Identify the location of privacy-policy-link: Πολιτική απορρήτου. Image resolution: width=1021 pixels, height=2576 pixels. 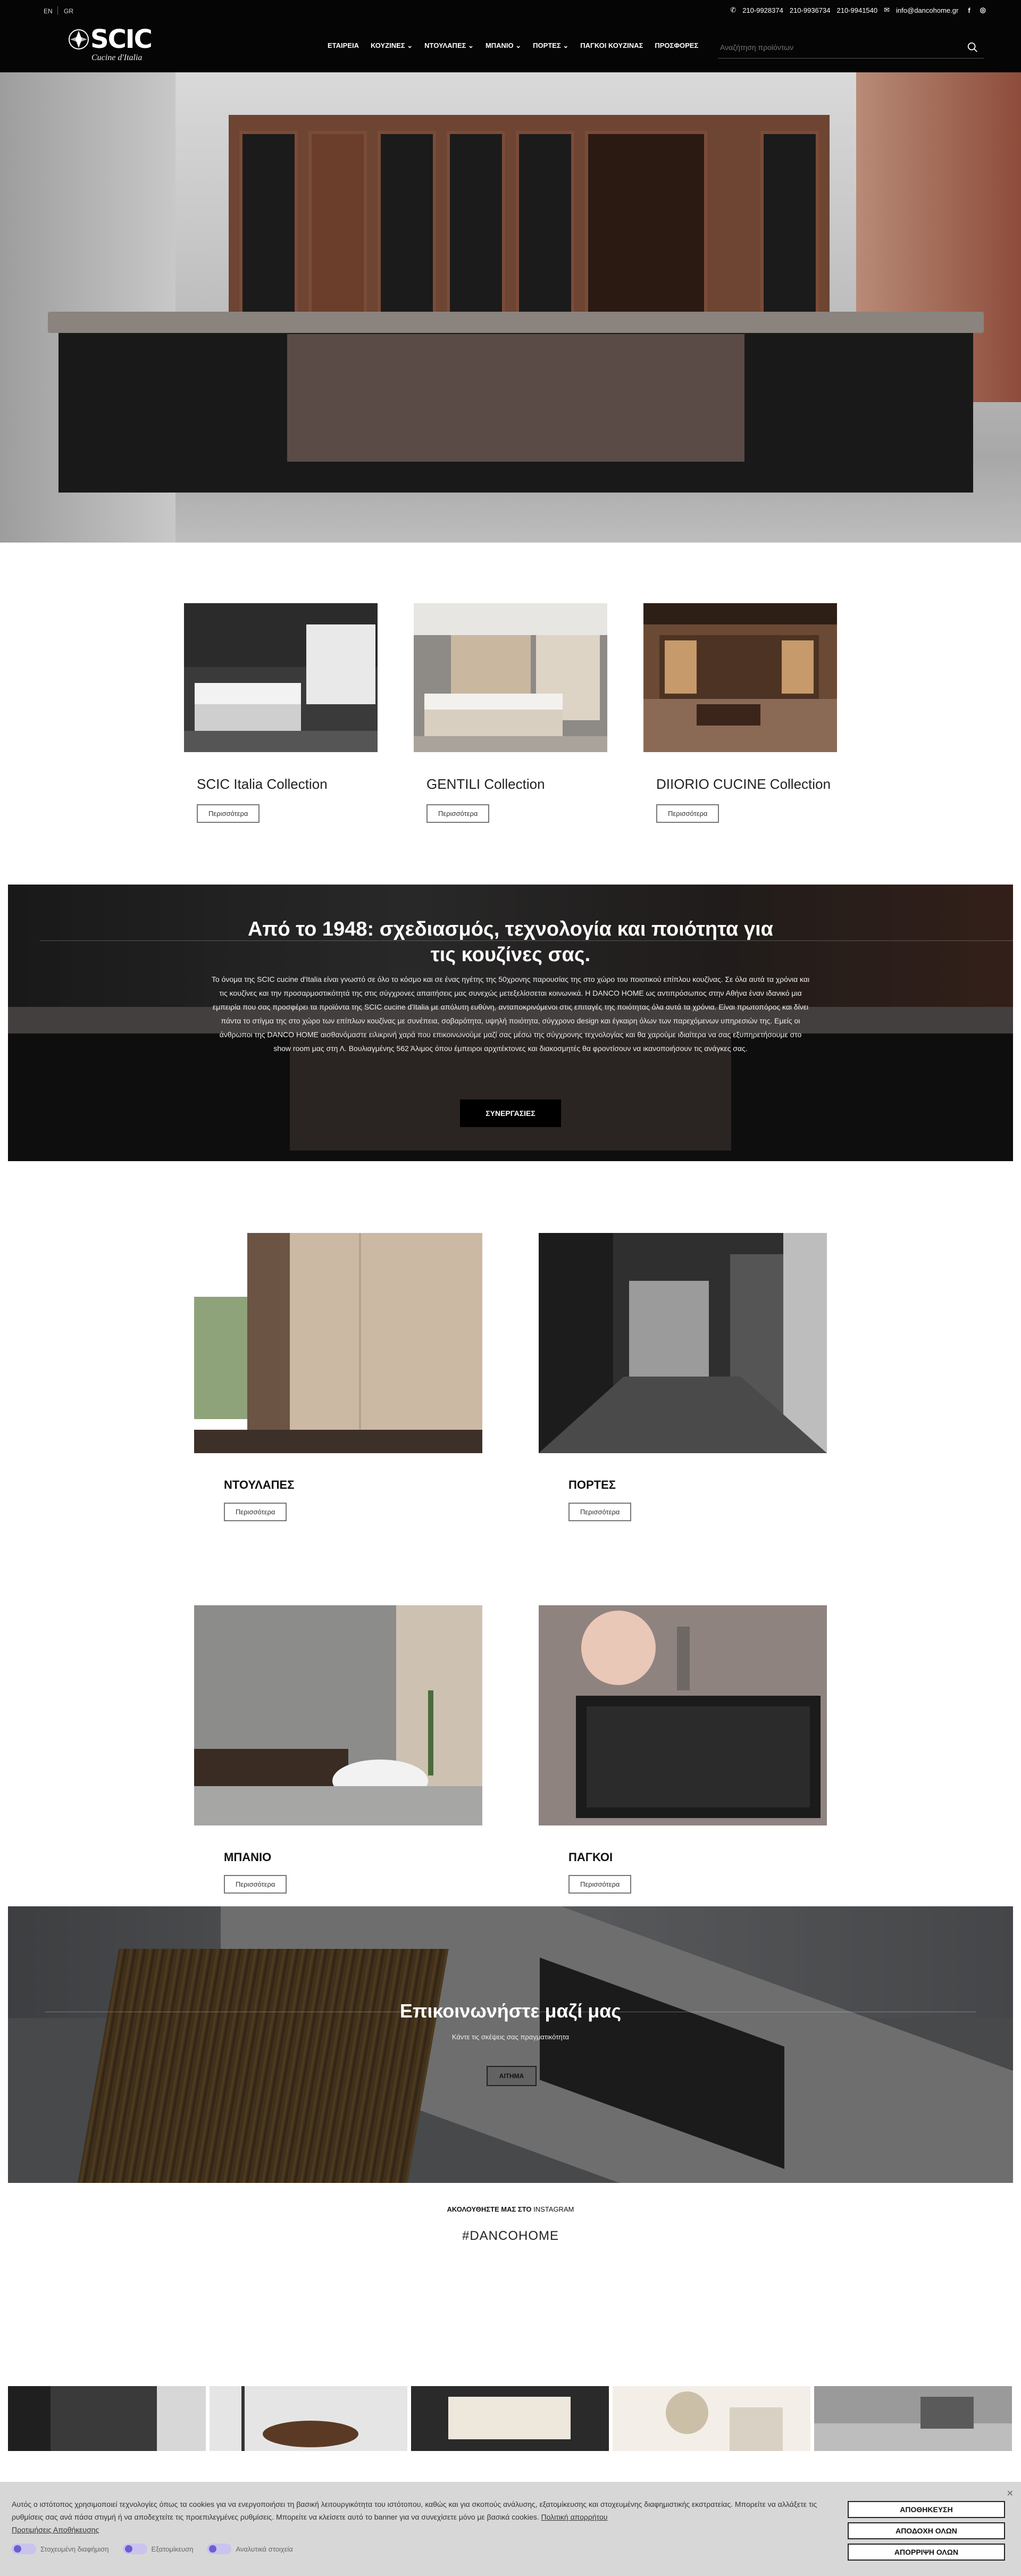
(574, 2517).